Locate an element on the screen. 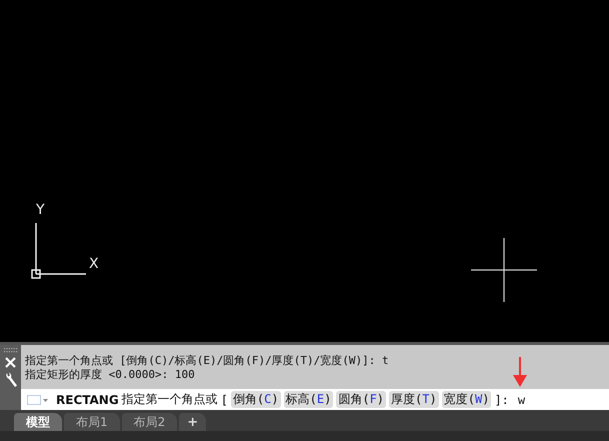 Image resolution: width=609 pixels, height=441 pixels. command-history-line: 指定矩形的厚度 <0.0000>: 100 is located at coordinates (110, 375).